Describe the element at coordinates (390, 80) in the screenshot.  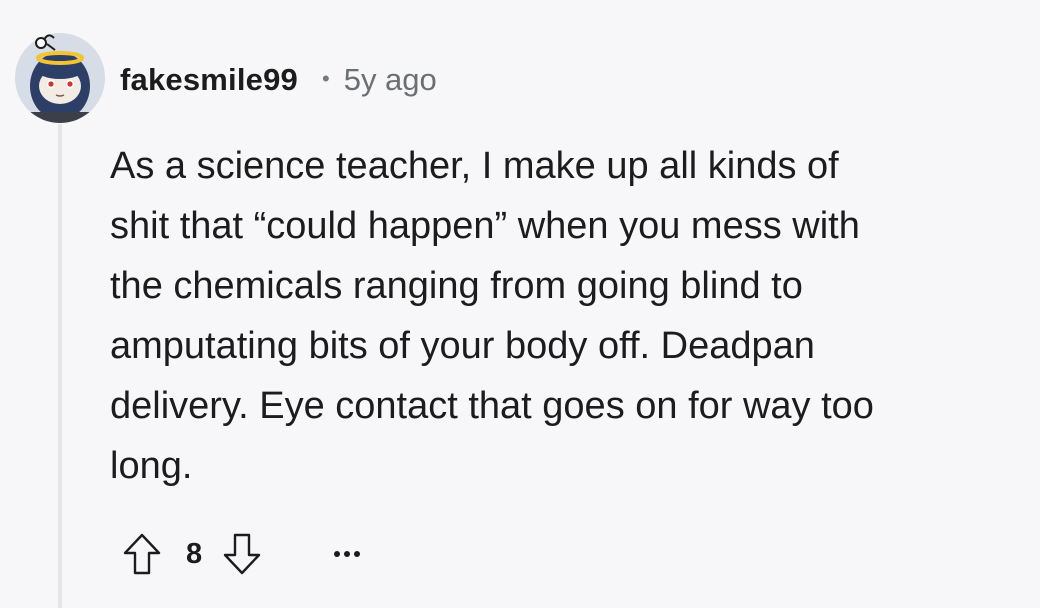
I see `timestamp: 5y ago` at that location.